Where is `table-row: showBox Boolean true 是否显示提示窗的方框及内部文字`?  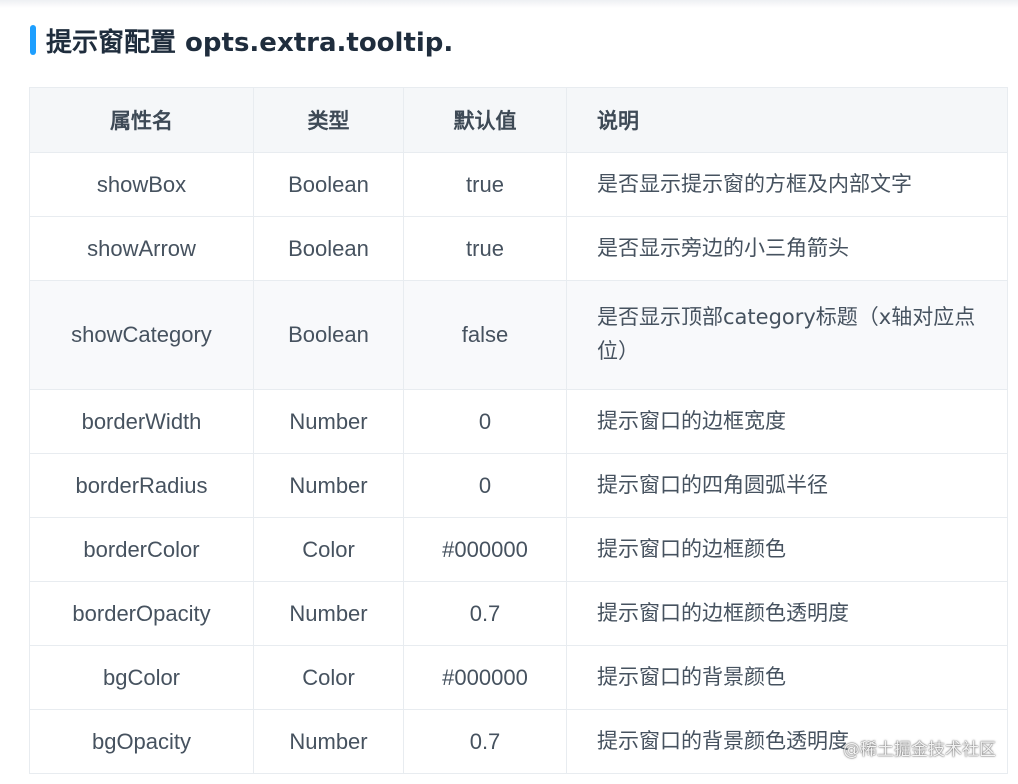
table-row: showBox Boolean true 是否显示提示窗的方框及内部文字 is located at coordinates (518, 184).